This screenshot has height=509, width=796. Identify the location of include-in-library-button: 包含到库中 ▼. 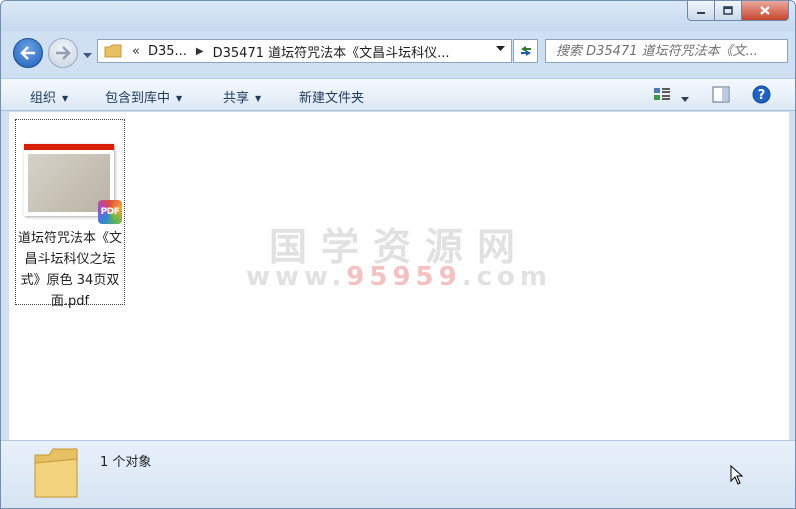
(143, 96).